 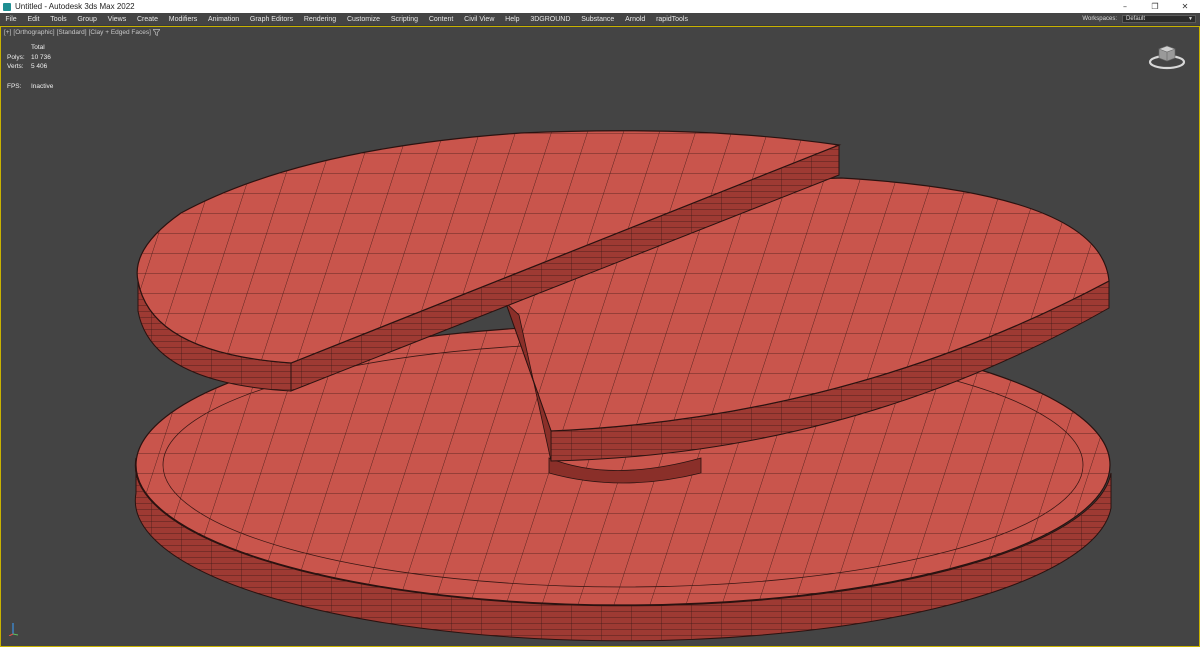 What do you see at coordinates (33, 19) in the screenshot?
I see `menu-edit: Edit` at bounding box center [33, 19].